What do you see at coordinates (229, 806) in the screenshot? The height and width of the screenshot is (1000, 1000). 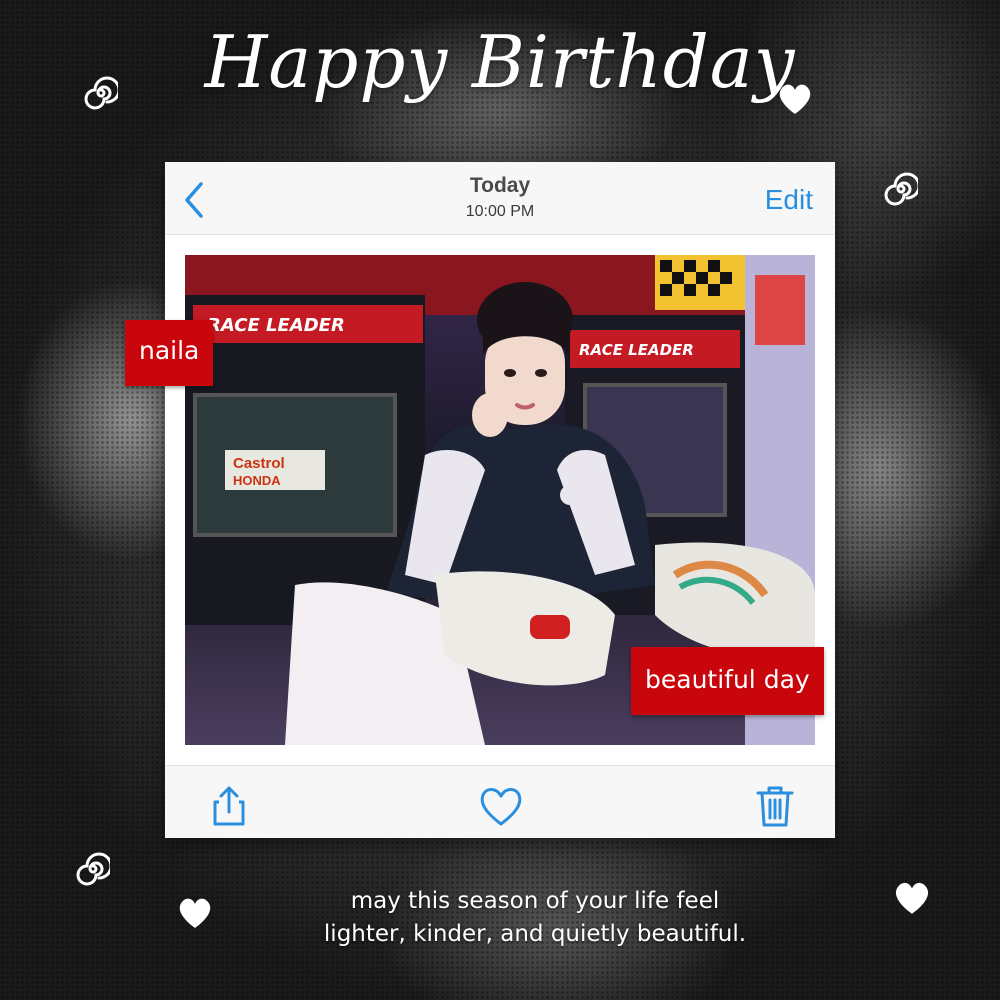 I see `share-icon` at bounding box center [229, 806].